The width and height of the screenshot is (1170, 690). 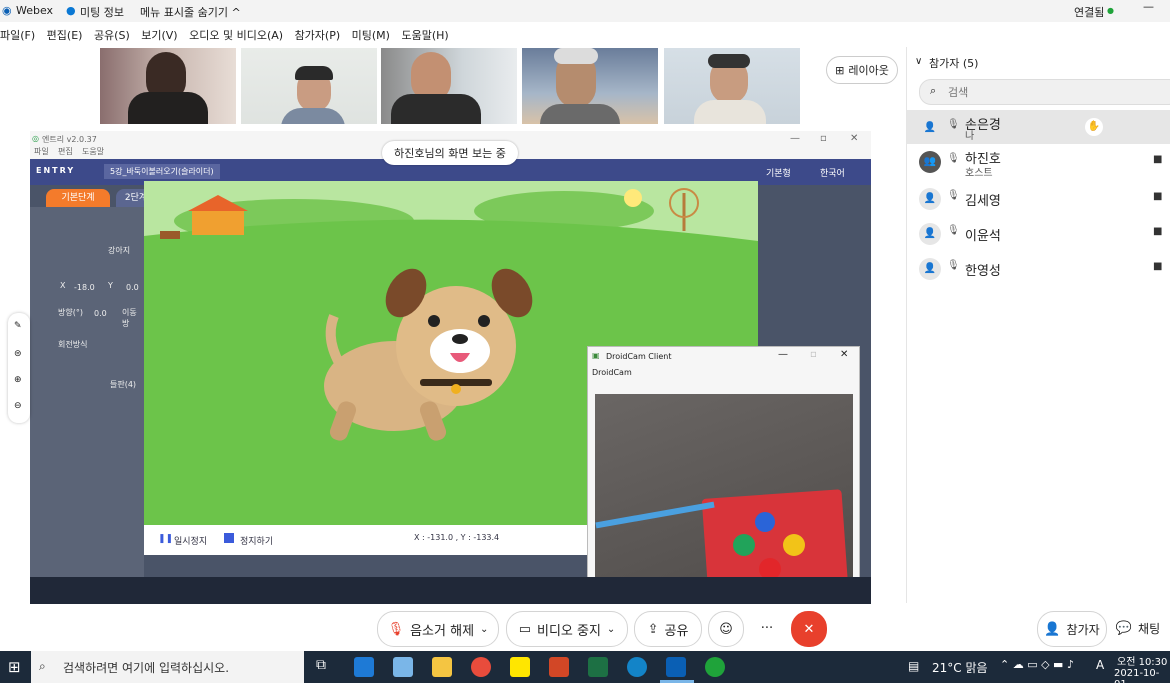 I want to click on tab-basic: 기본단계, so click(x=78, y=198).